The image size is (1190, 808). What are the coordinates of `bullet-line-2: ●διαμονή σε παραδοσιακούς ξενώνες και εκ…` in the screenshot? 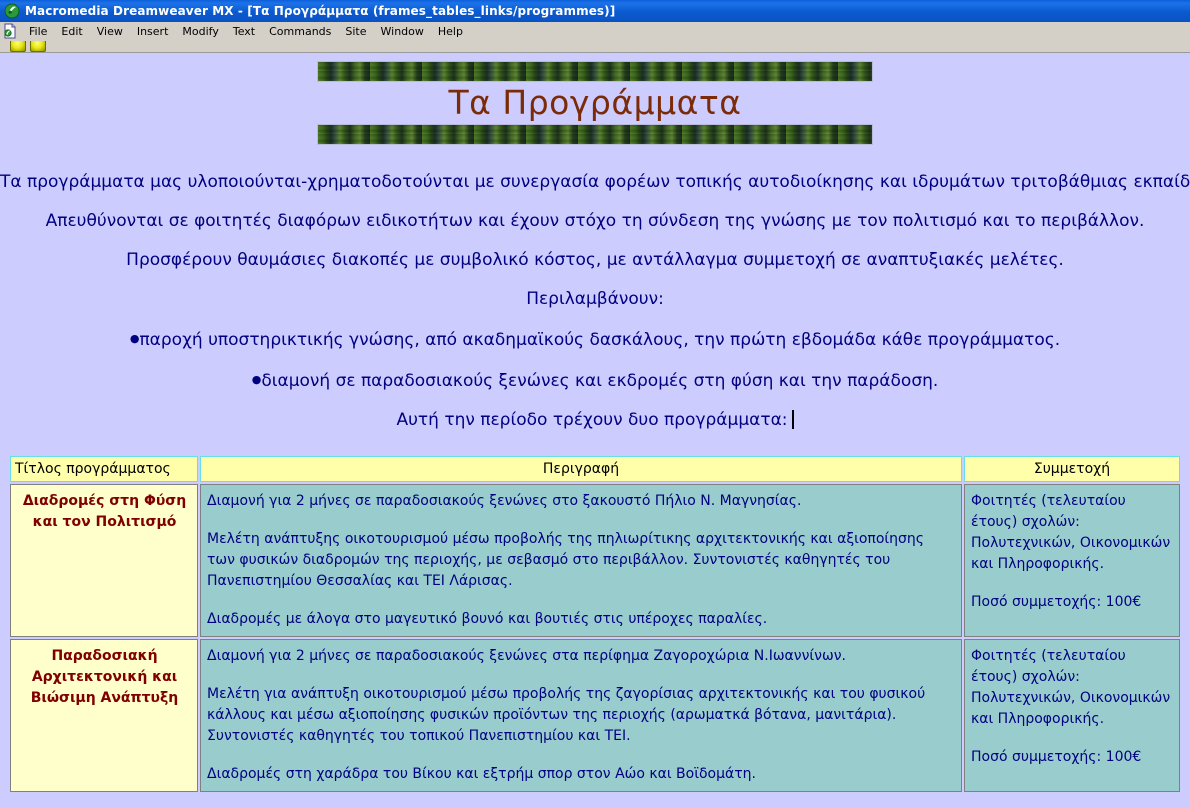 It's located at (595, 380).